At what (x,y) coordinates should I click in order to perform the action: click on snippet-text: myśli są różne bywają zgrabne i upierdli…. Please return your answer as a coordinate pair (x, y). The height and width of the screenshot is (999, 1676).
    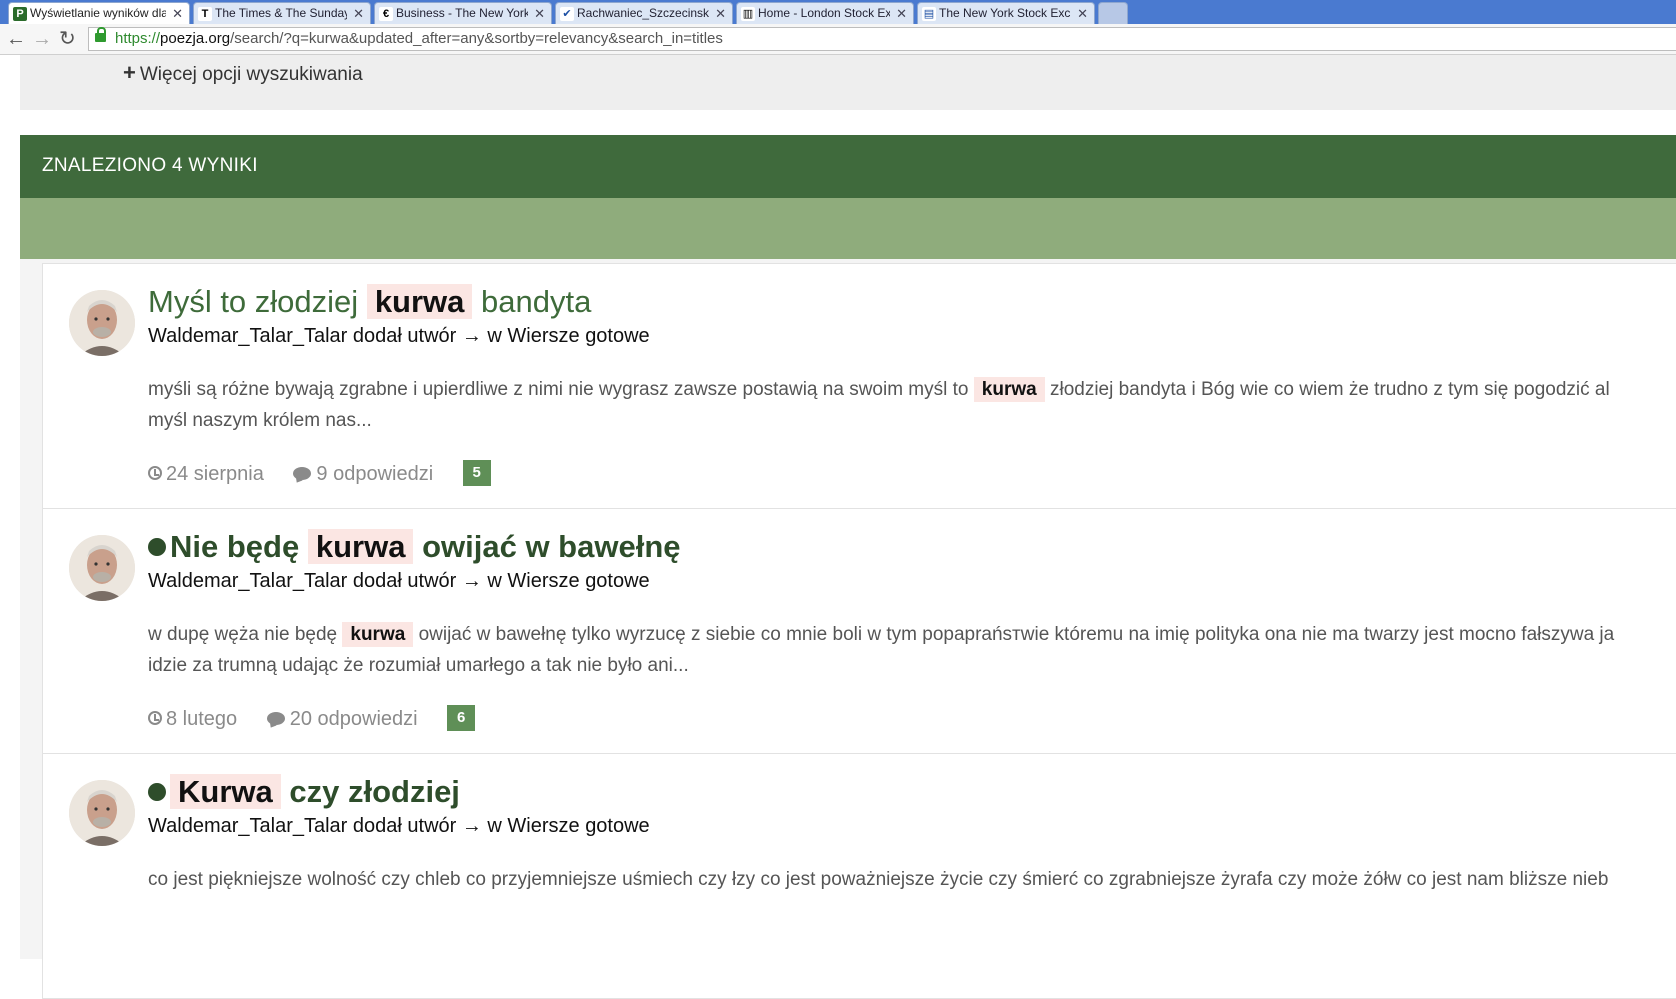
    Looking at the image, I should click on (558, 389).